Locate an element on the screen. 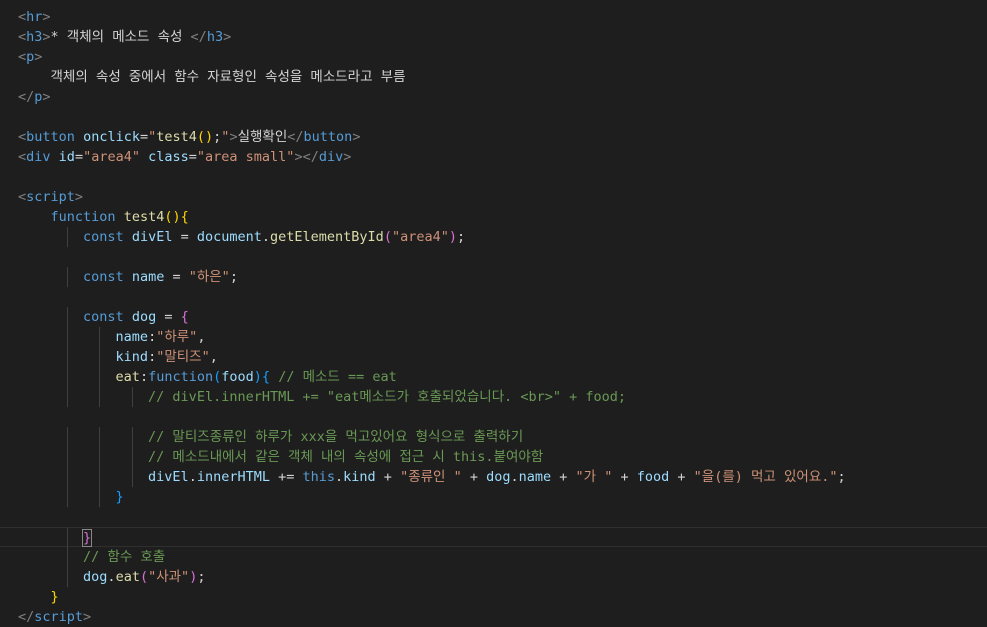 This screenshot has height=627, width=987. code-line: <hr> is located at coordinates (493, 17).